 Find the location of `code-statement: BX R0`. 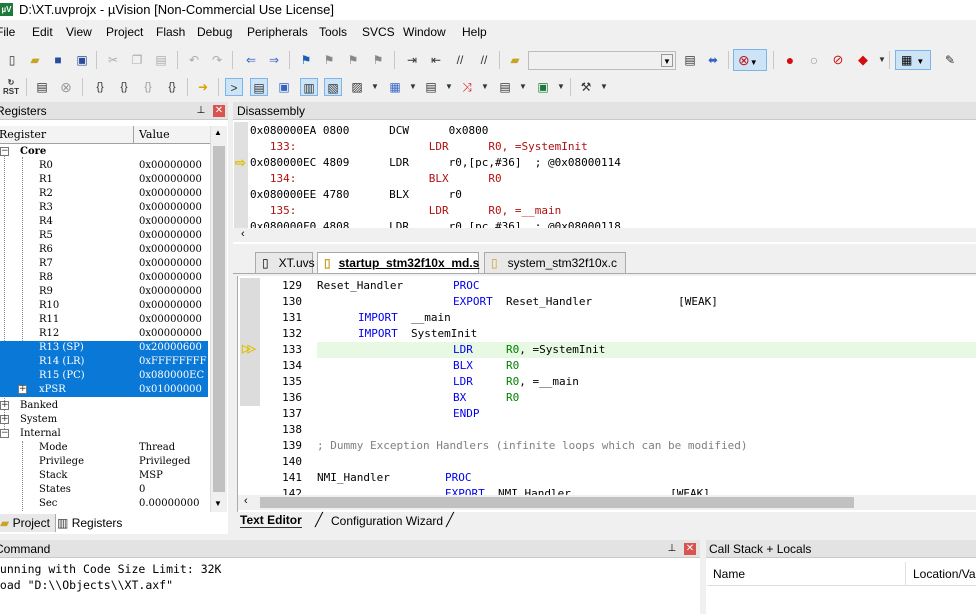

code-statement: BX R0 is located at coordinates (486, 398).